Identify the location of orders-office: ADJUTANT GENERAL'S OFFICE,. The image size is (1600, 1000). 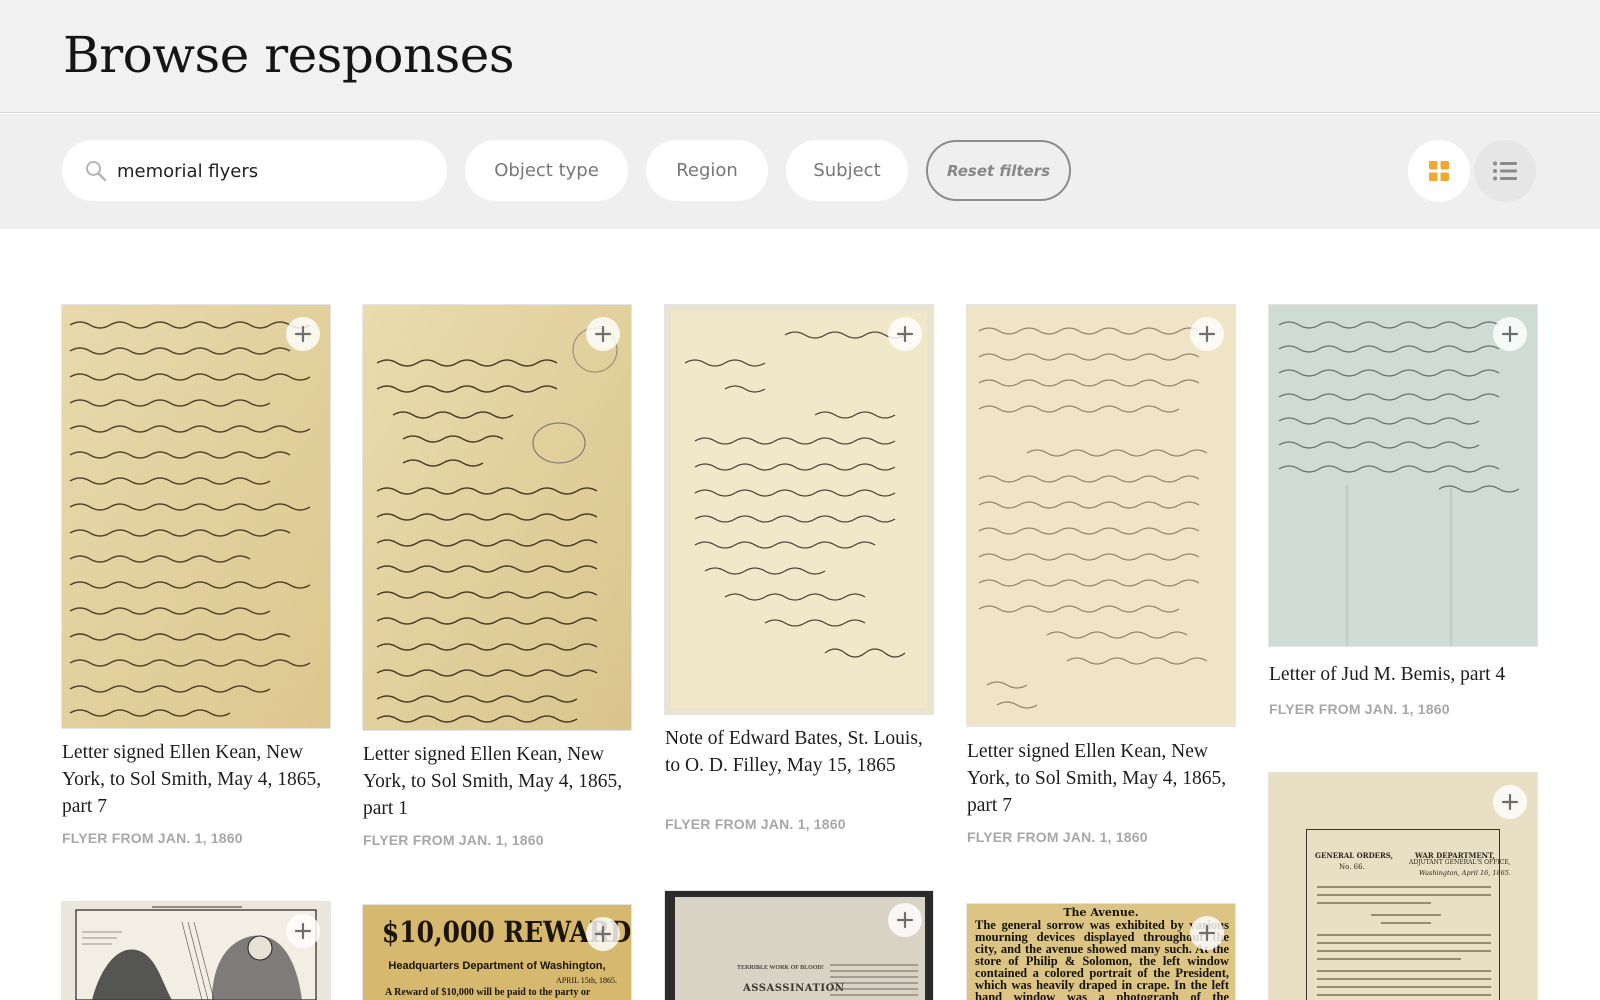
(1460, 862).